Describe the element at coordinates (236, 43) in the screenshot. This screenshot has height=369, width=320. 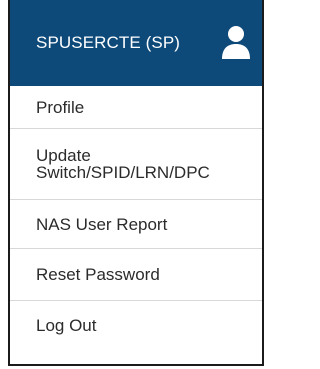
I see `user-icon` at that location.